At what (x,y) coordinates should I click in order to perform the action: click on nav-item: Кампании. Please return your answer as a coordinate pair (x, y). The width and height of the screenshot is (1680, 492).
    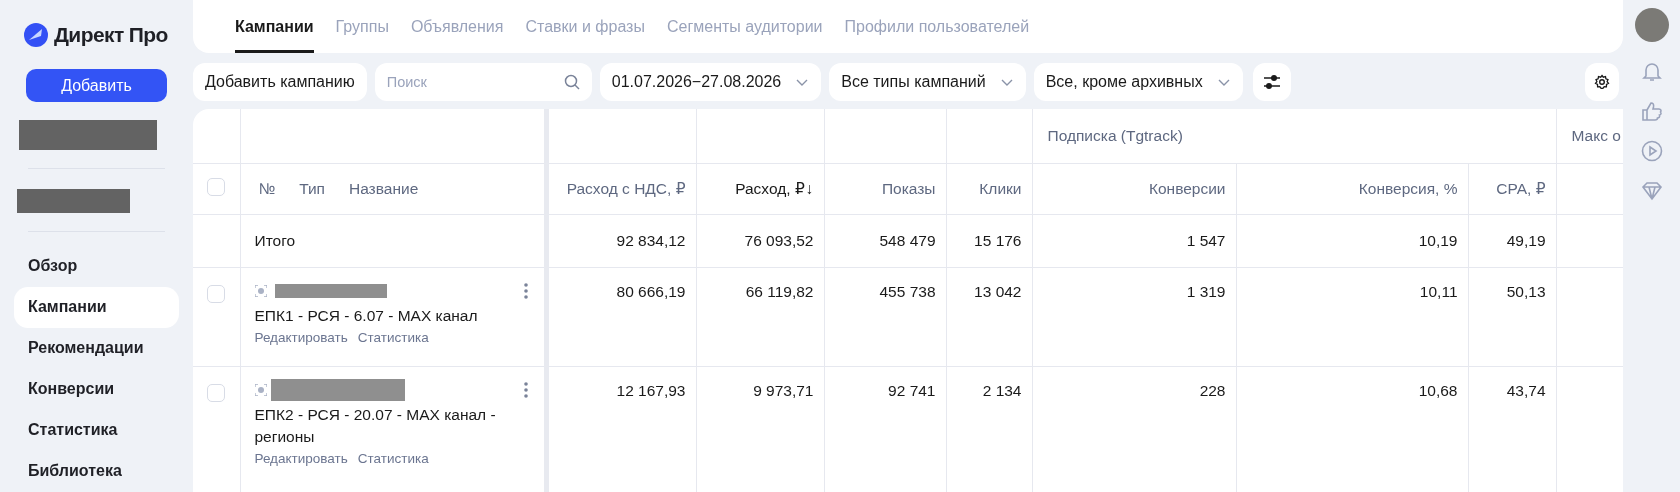
    Looking at the image, I should click on (96, 307).